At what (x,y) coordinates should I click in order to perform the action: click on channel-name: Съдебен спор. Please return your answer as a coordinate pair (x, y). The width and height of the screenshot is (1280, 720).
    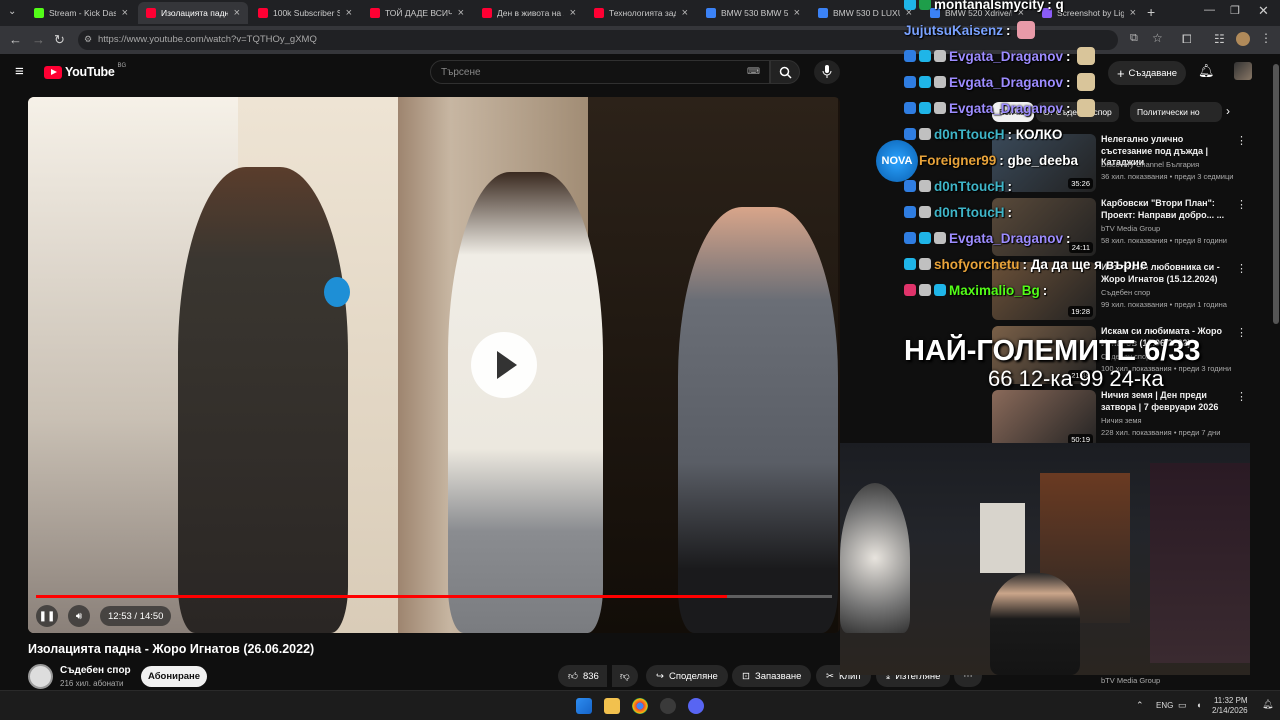
    Looking at the image, I should click on (95, 670).